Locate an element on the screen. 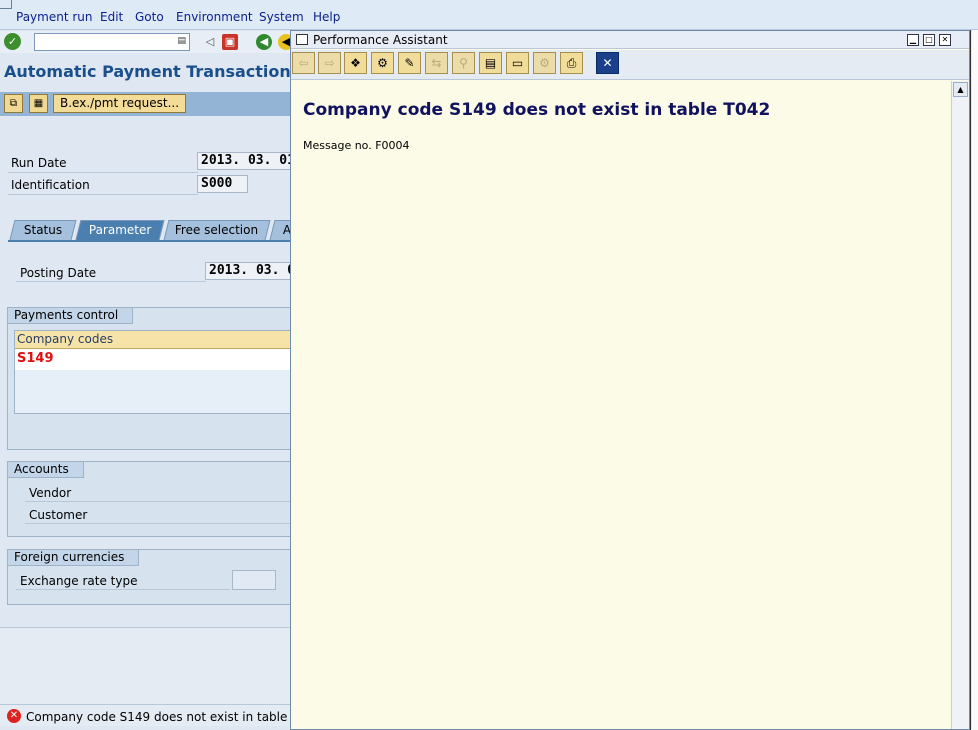  minimize-icon: ▁ is located at coordinates (913, 40).